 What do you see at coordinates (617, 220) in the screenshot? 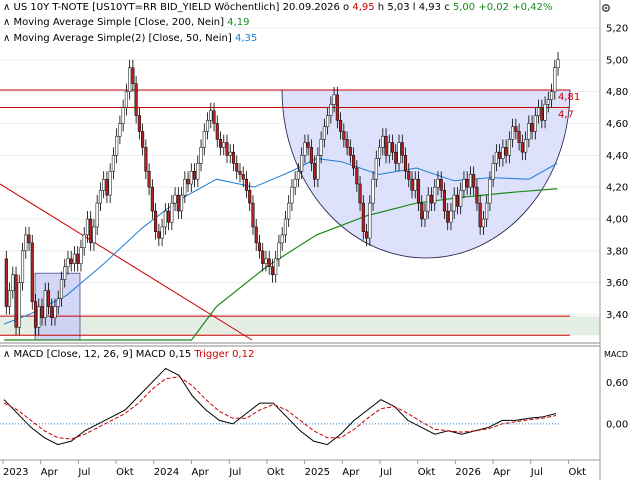
I see `y-tick-label: 4,00` at bounding box center [617, 220].